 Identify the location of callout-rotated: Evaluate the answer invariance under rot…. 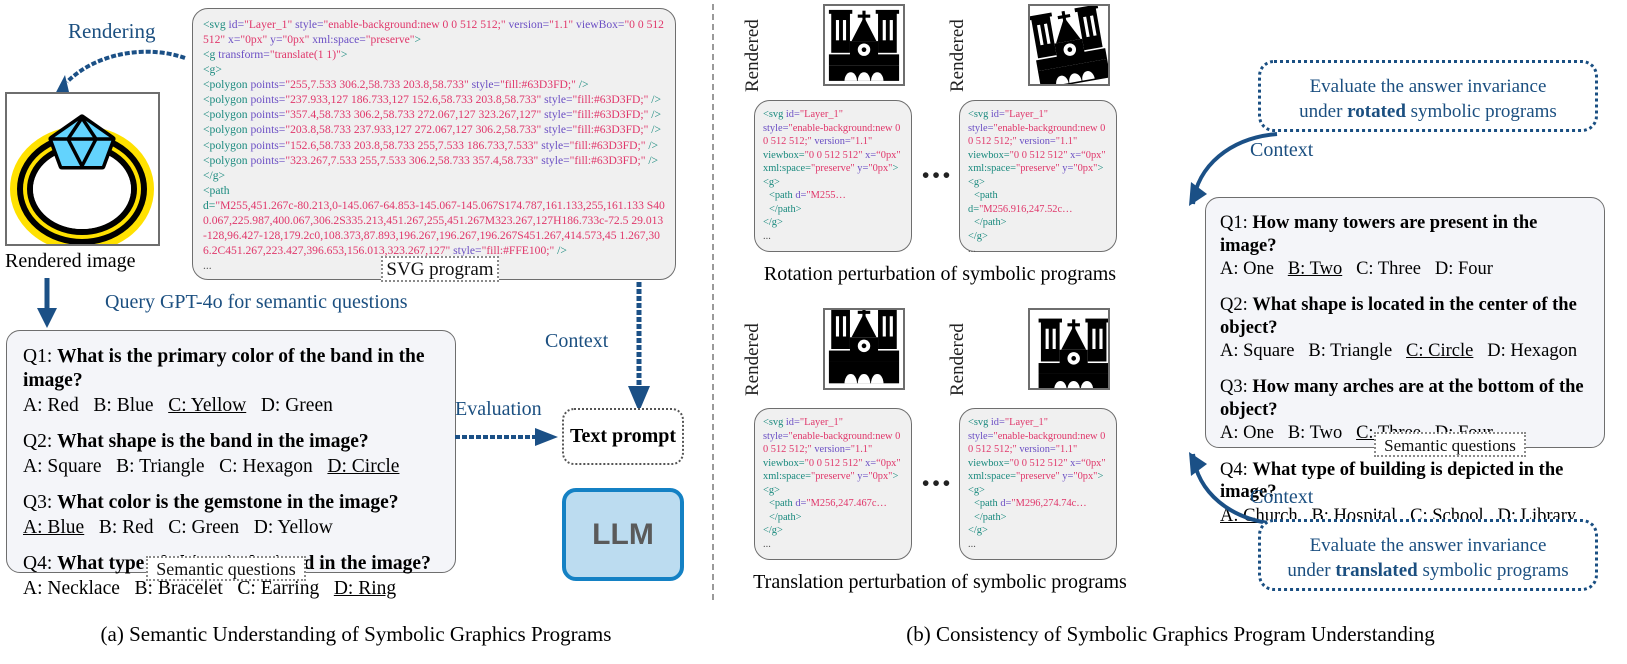
(1428, 96).